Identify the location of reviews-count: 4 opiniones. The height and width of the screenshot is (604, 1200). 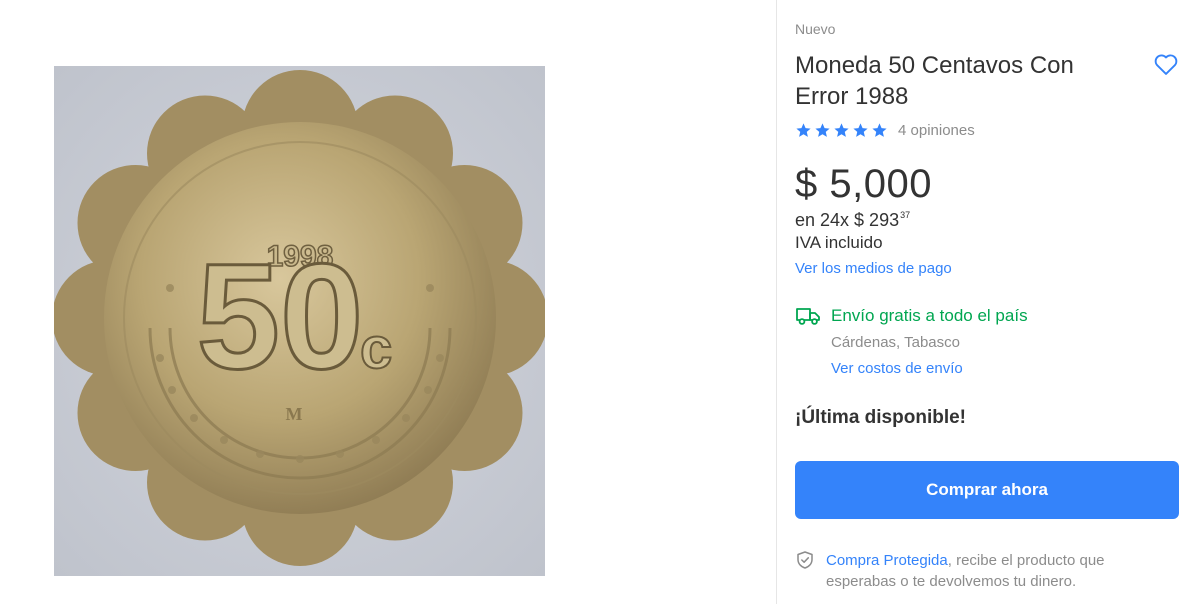
(936, 130).